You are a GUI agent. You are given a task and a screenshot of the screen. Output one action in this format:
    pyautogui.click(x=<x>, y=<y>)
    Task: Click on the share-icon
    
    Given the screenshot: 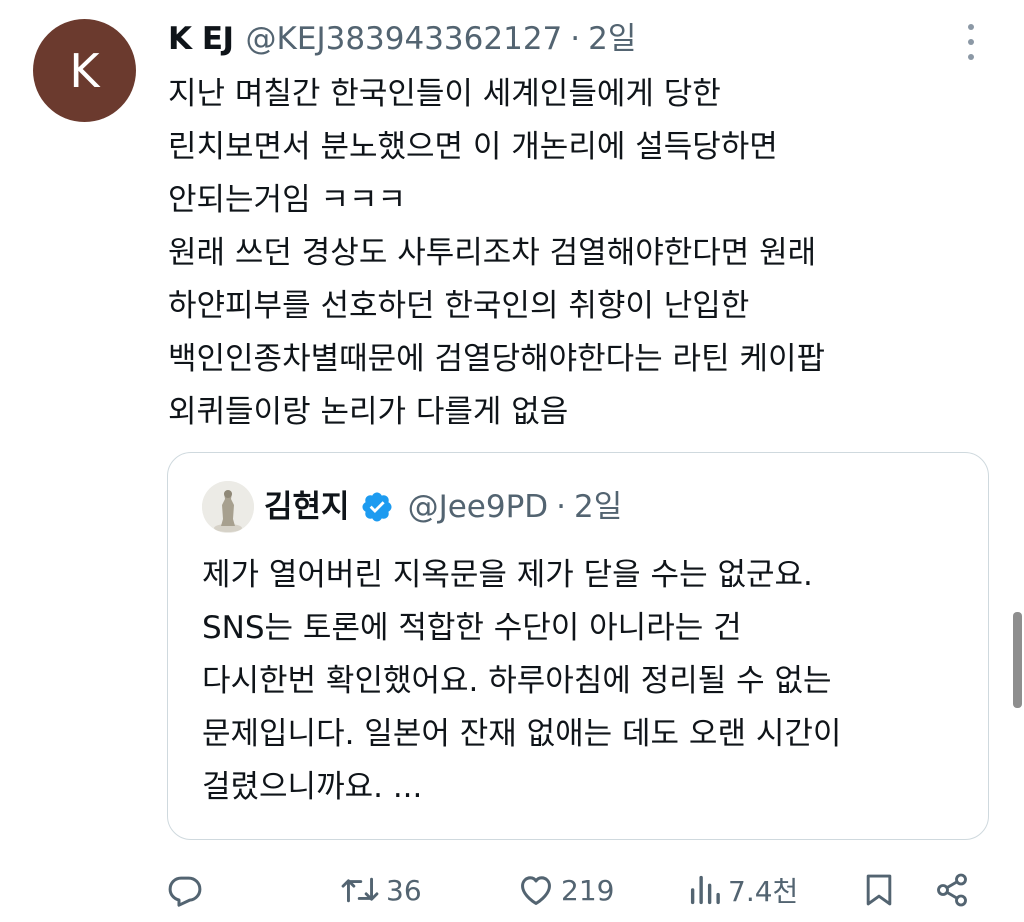 What is the action you would take?
    pyautogui.click(x=952, y=890)
    